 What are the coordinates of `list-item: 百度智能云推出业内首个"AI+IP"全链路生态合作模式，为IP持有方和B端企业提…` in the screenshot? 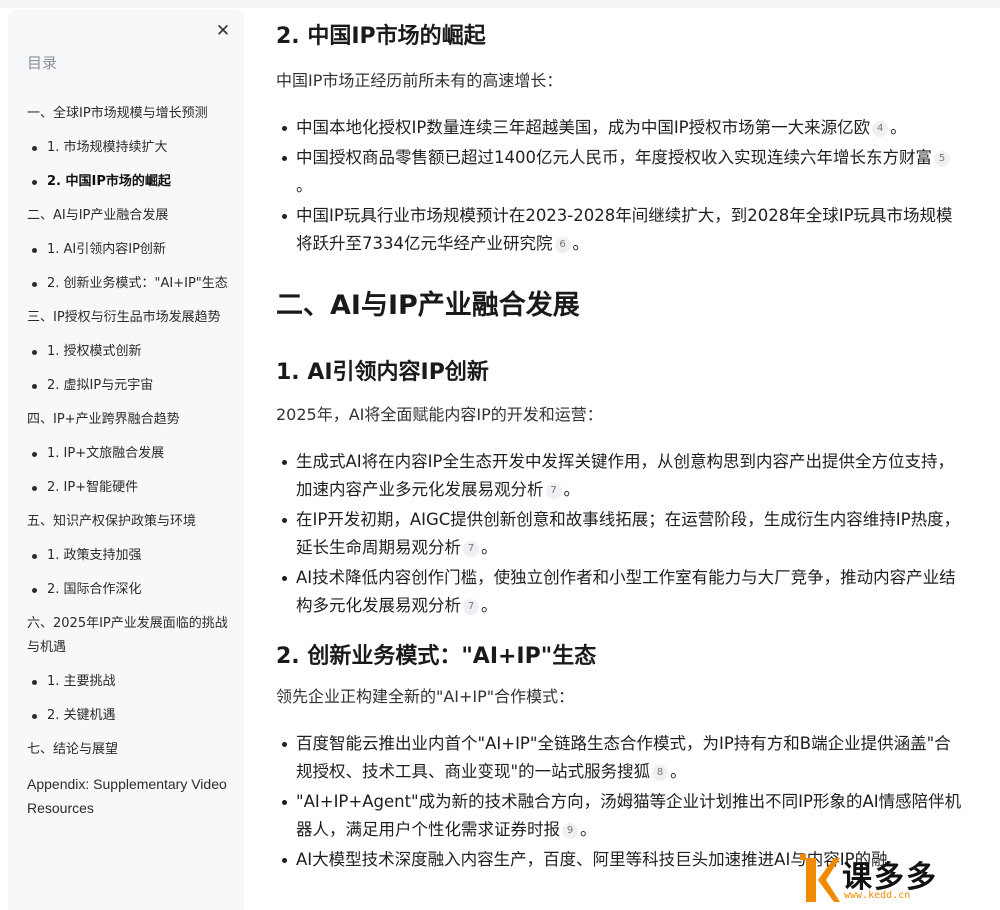 It's located at (623, 758).